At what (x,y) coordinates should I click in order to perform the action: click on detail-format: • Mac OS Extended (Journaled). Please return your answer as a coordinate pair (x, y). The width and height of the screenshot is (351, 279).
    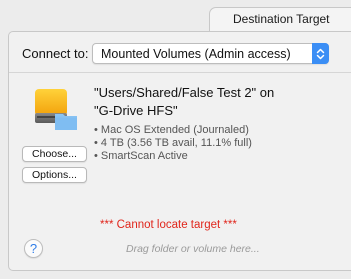
    Looking at the image, I should click on (171, 130).